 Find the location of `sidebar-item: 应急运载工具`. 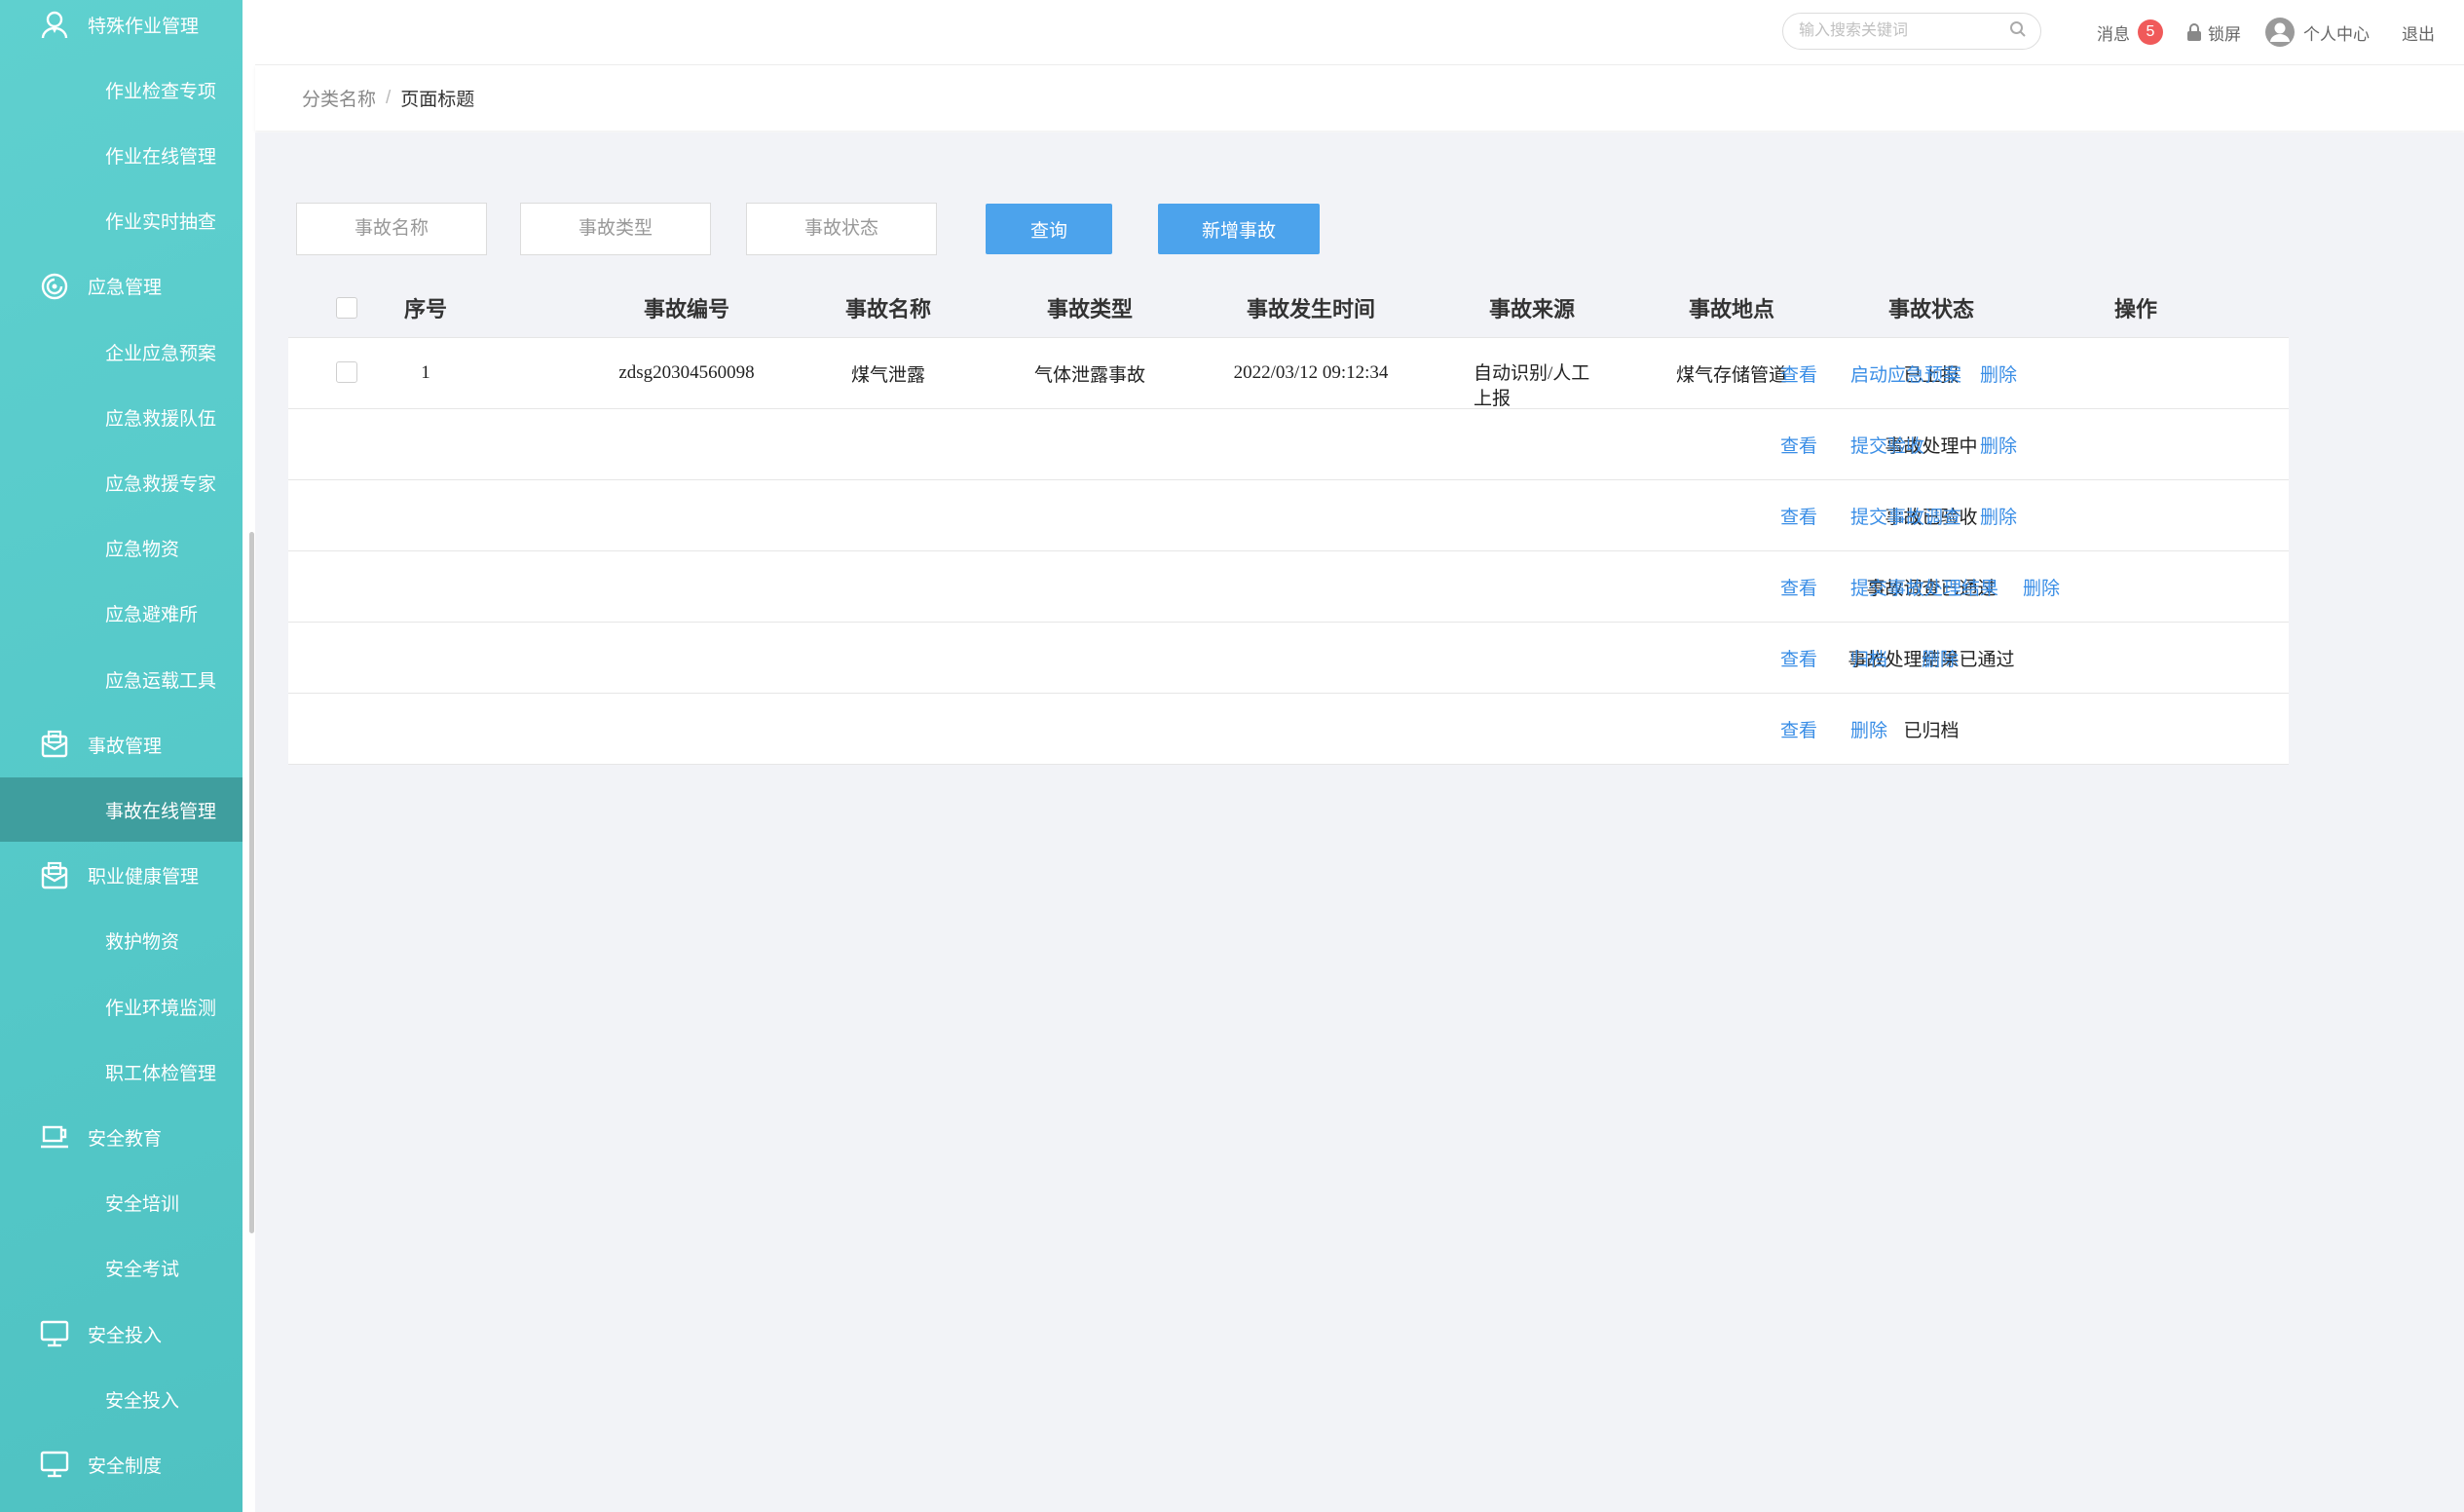

sidebar-item: 应急运载工具 is located at coordinates (121, 679).